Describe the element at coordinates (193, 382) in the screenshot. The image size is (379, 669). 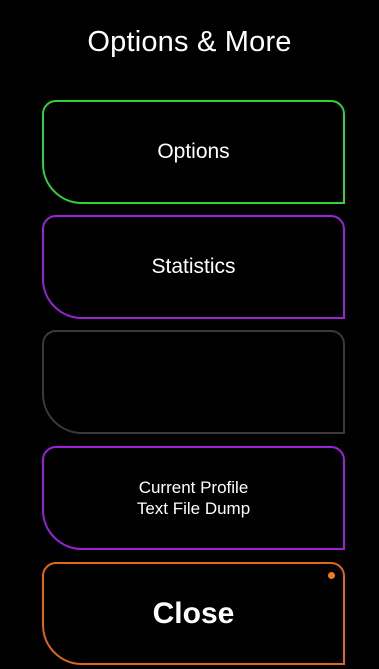
I see `empty-button-slot` at that location.